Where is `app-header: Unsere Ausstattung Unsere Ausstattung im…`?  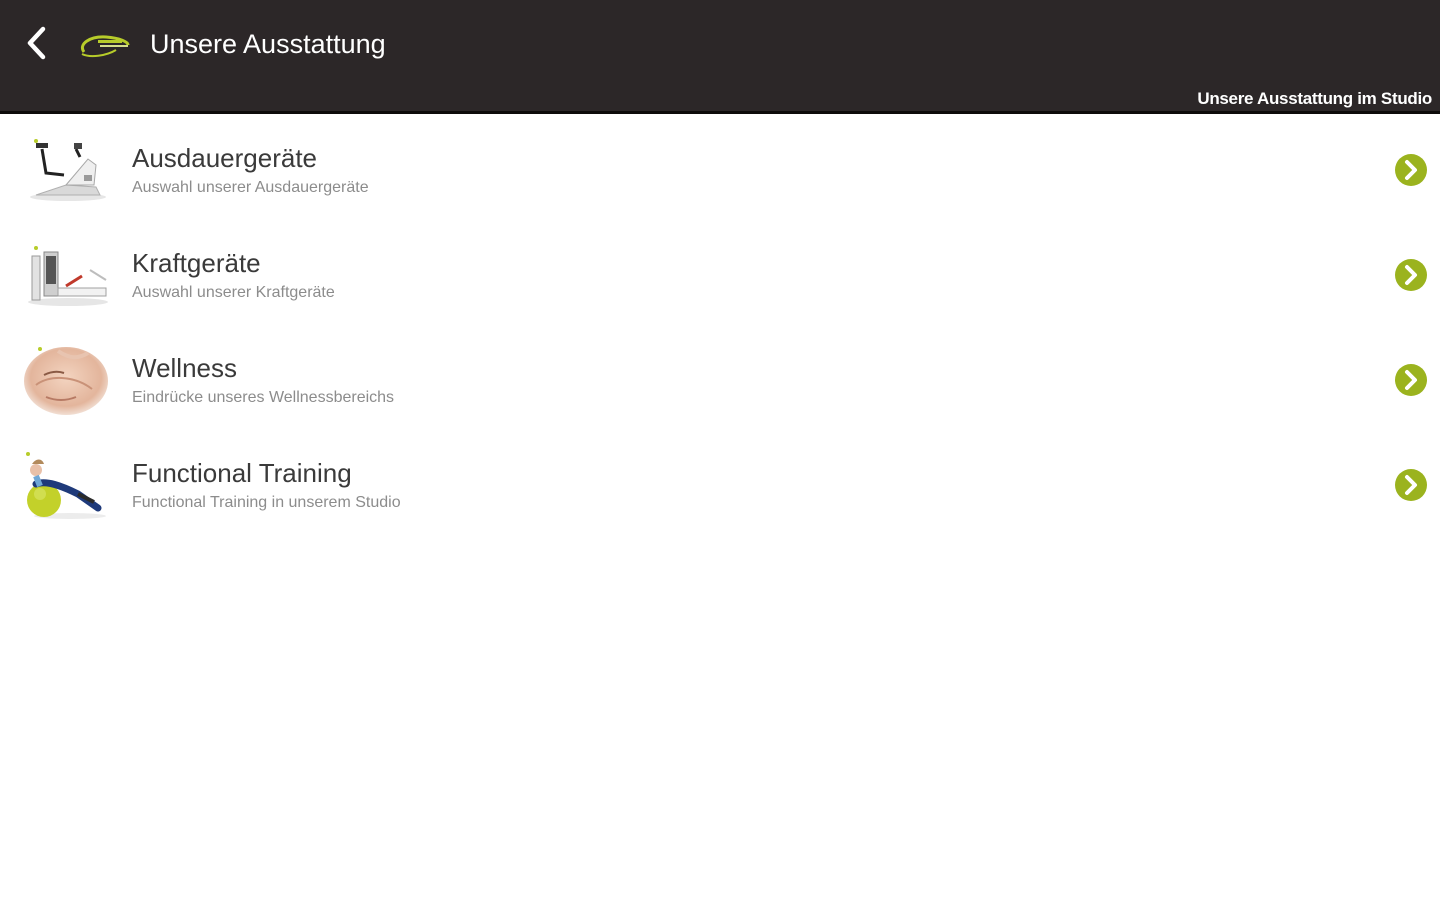 app-header: Unsere Ausstattung Unsere Ausstattung im… is located at coordinates (720, 57).